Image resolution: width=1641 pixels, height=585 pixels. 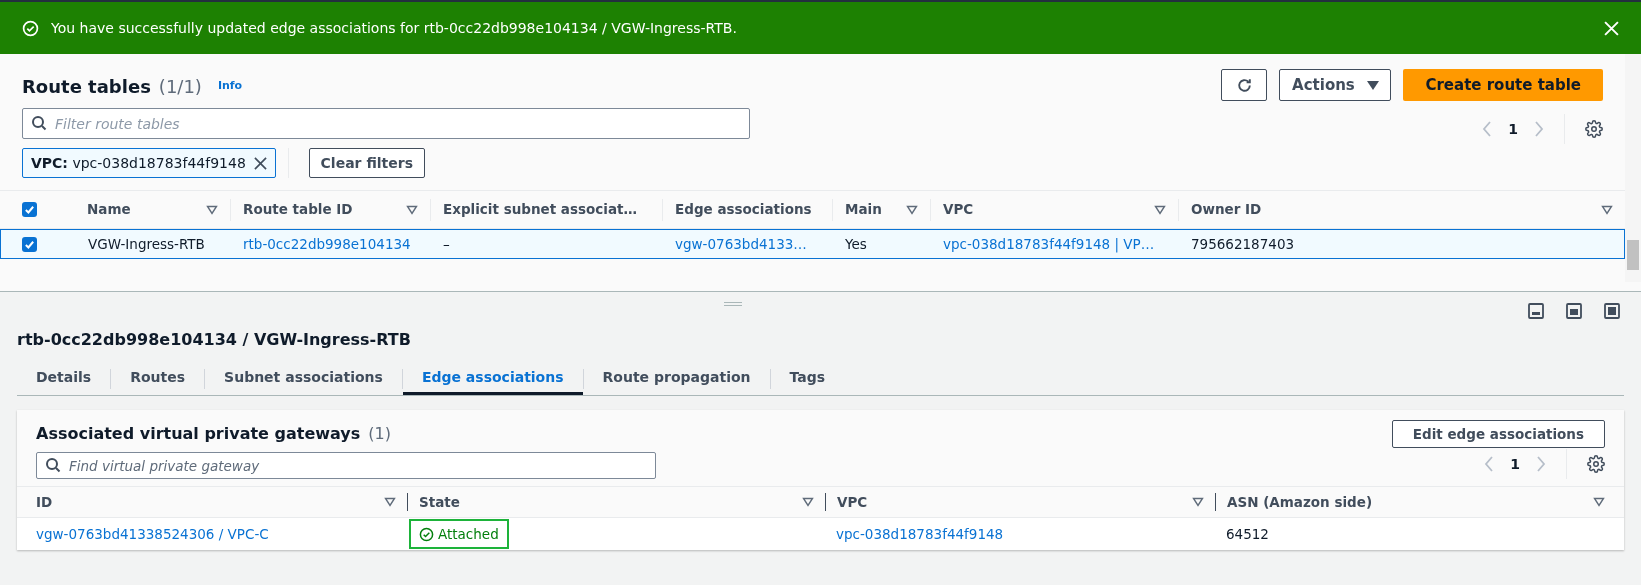 What do you see at coordinates (260, 163) in the screenshot?
I see `remove-icon` at bounding box center [260, 163].